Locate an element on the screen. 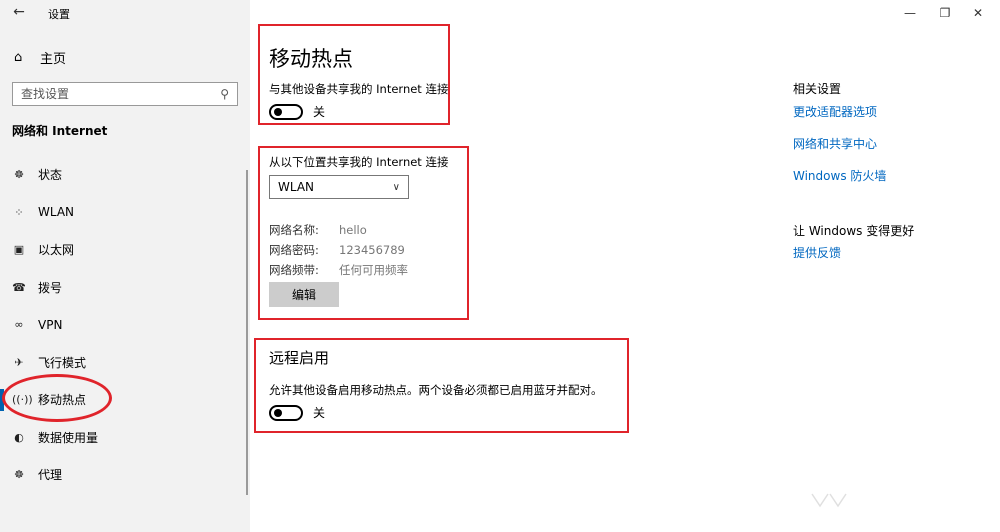 The height and width of the screenshot is (532, 1000). network-password-row: 网络密码: 123456789 is located at coordinates (338, 250).